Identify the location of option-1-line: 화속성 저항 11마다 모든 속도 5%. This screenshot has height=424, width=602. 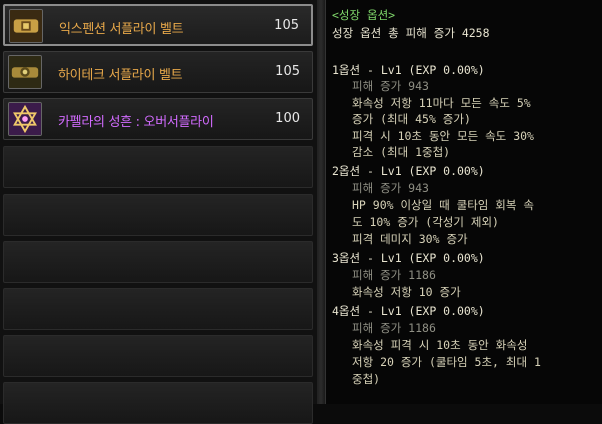
(441, 103).